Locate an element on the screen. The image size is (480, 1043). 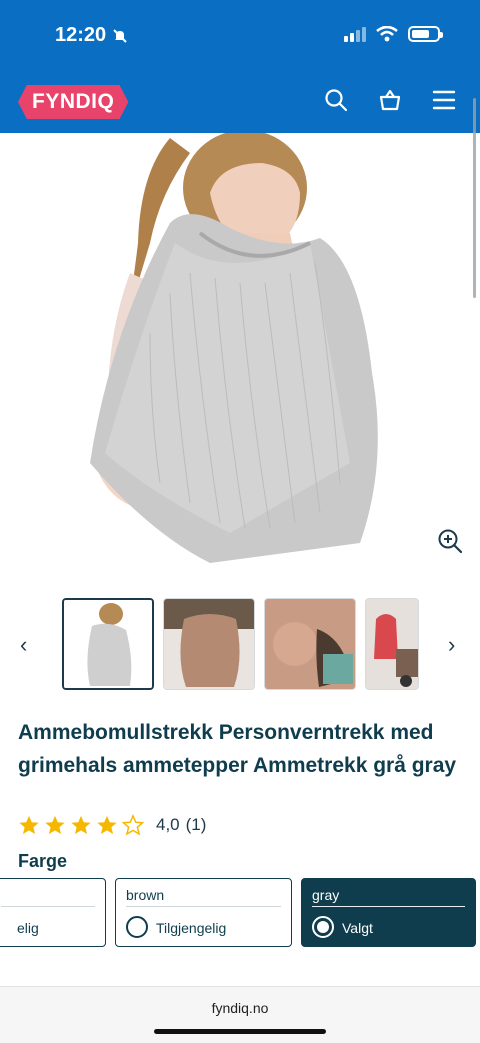
color-option-gray: gray Valgt is located at coordinates (388, 912).